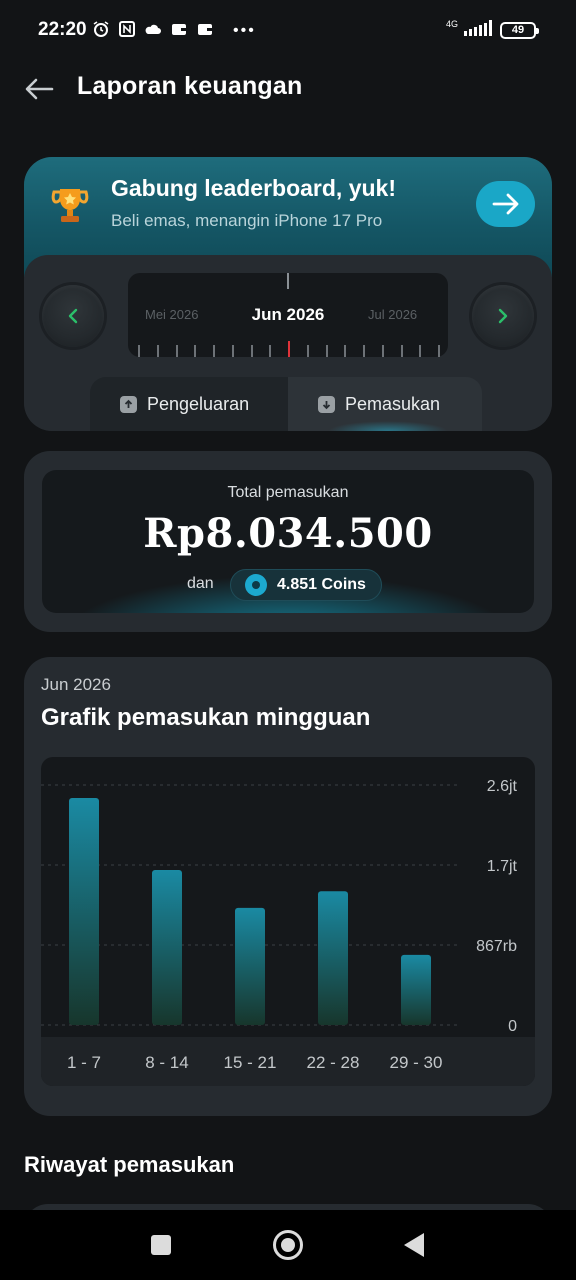  Describe the element at coordinates (512, 1026) in the screenshot. I see `y-tick-label: 0` at that location.